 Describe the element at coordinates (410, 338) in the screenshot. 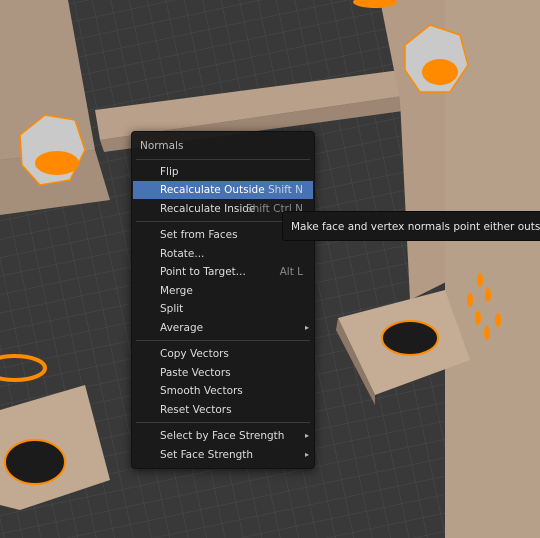

I see `hole-right` at that location.